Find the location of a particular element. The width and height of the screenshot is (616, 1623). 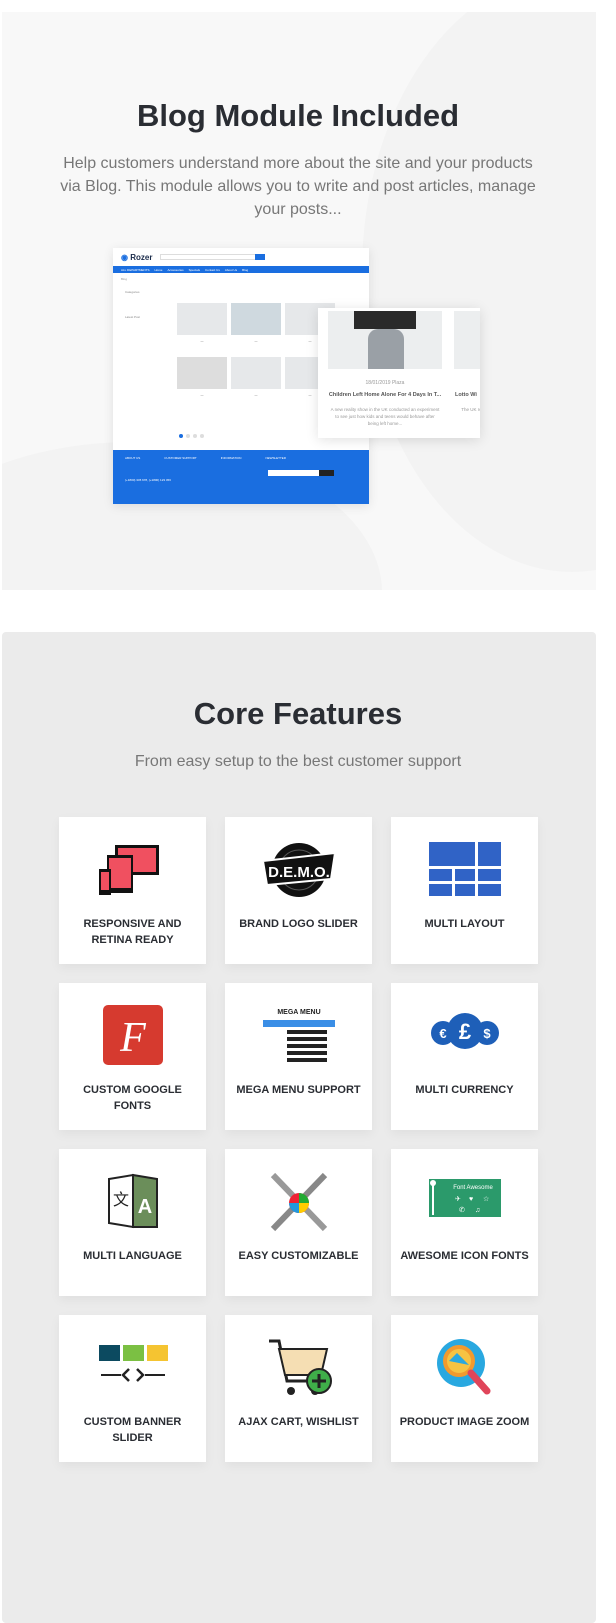

feature-card: D.E.M.O. Brand Logo Slider is located at coordinates (298, 890).